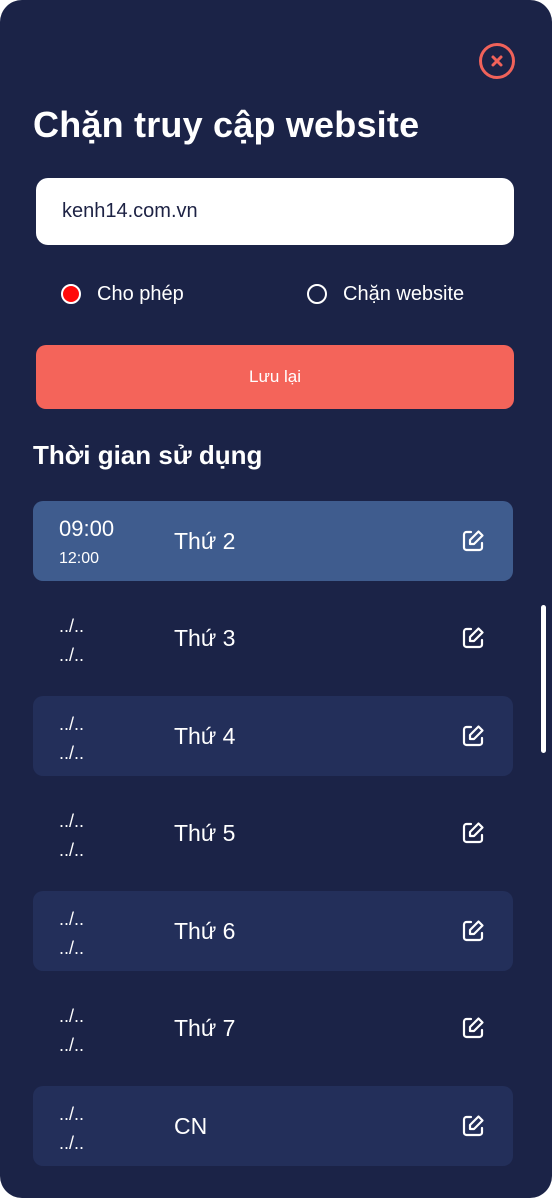 The image size is (554, 1200). I want to click on radio-block-label: Chặn website, so click(404, 293).